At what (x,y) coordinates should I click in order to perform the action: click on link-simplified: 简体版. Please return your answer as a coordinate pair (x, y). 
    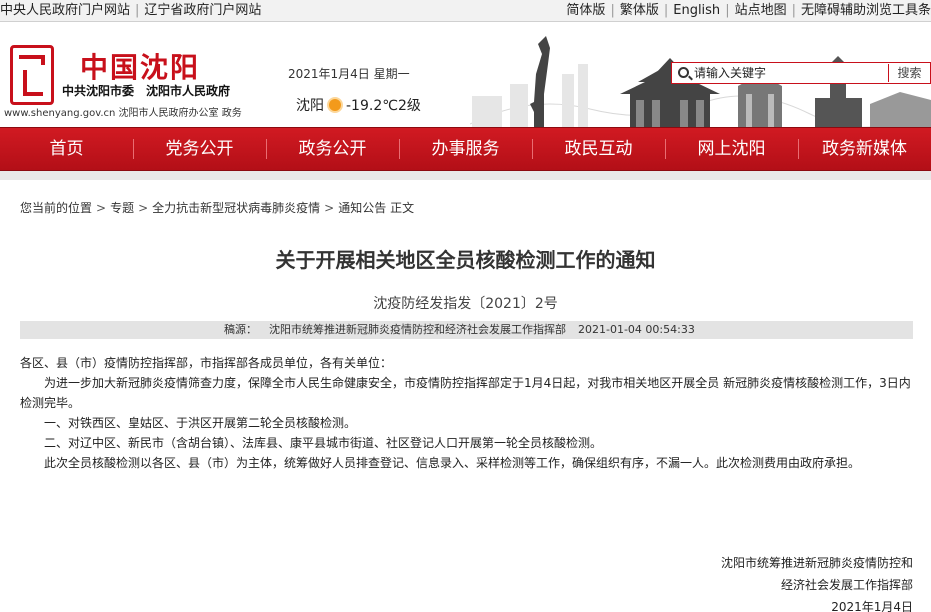
    Looking at the image, I should click on (585, 10).